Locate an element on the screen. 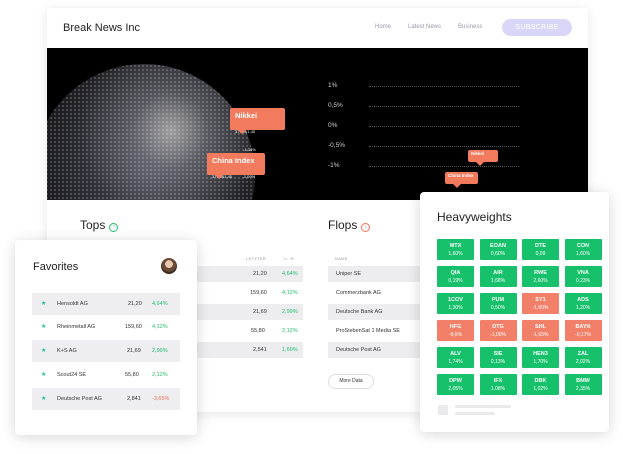 The width and height of the screenshot is (623, 454). heavyweight-tile-eoan: EOAN 0,60% is located at coordinates (498, 249).